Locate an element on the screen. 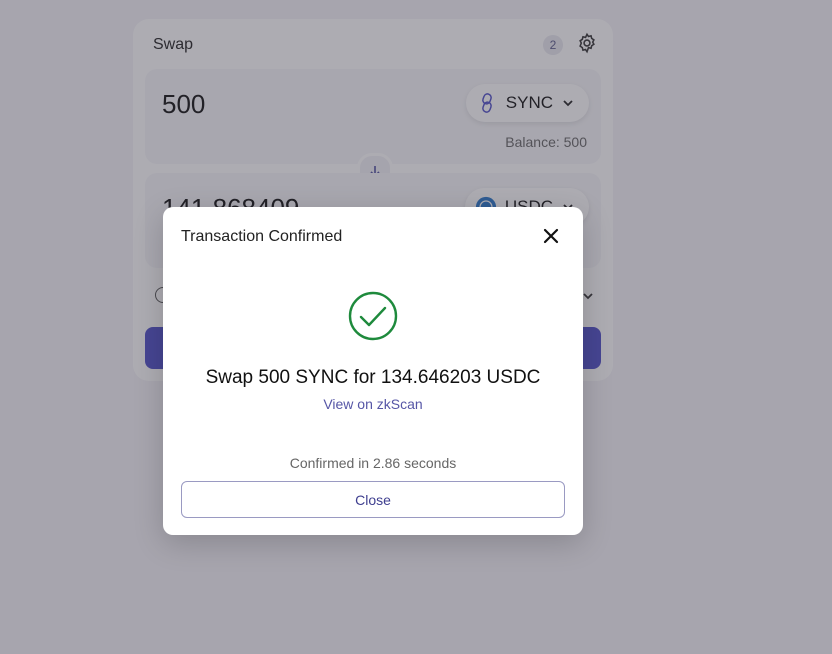  close-icon is located at coordinates (551, 236).